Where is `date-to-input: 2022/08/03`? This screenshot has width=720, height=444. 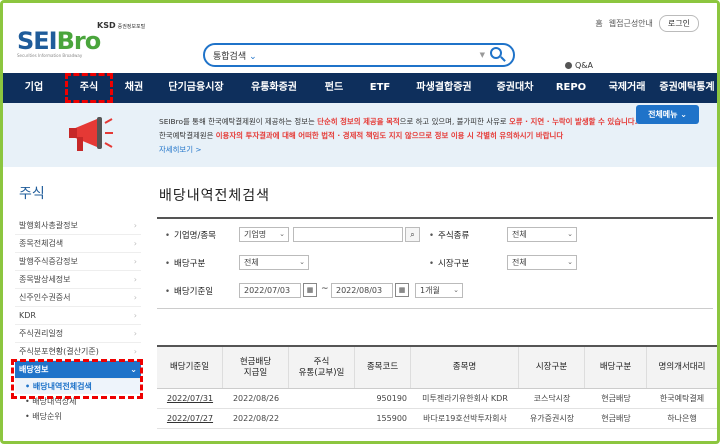 date-to-input: 2022/08/03 is located at coordinates (362, 290).